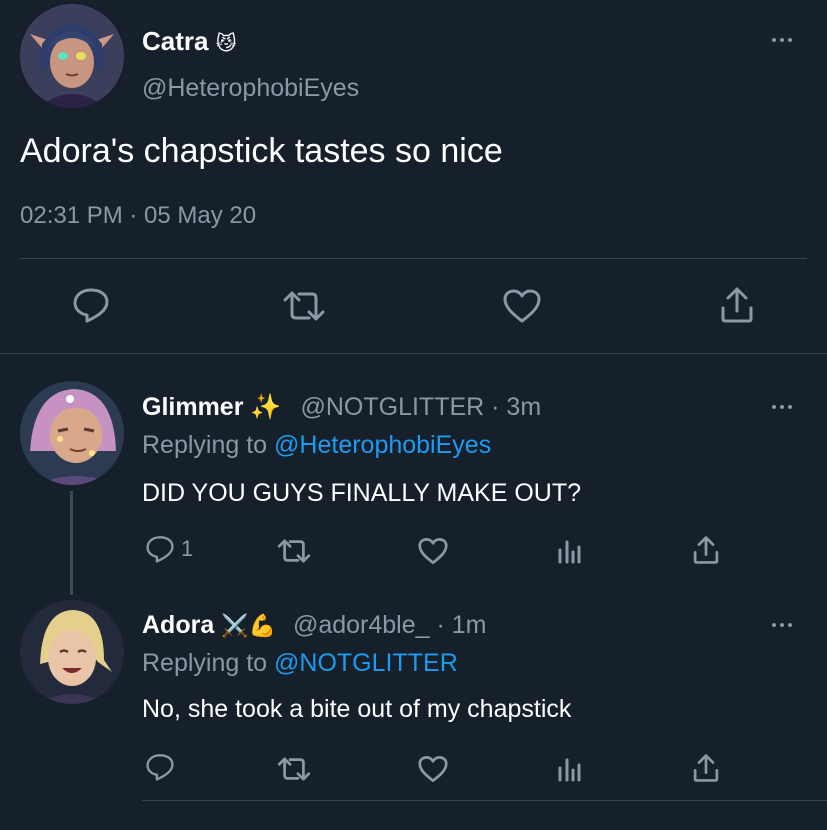  Describe the element at coordinates (71, 543) in the screenshot. I see `thread-connector` at that location.